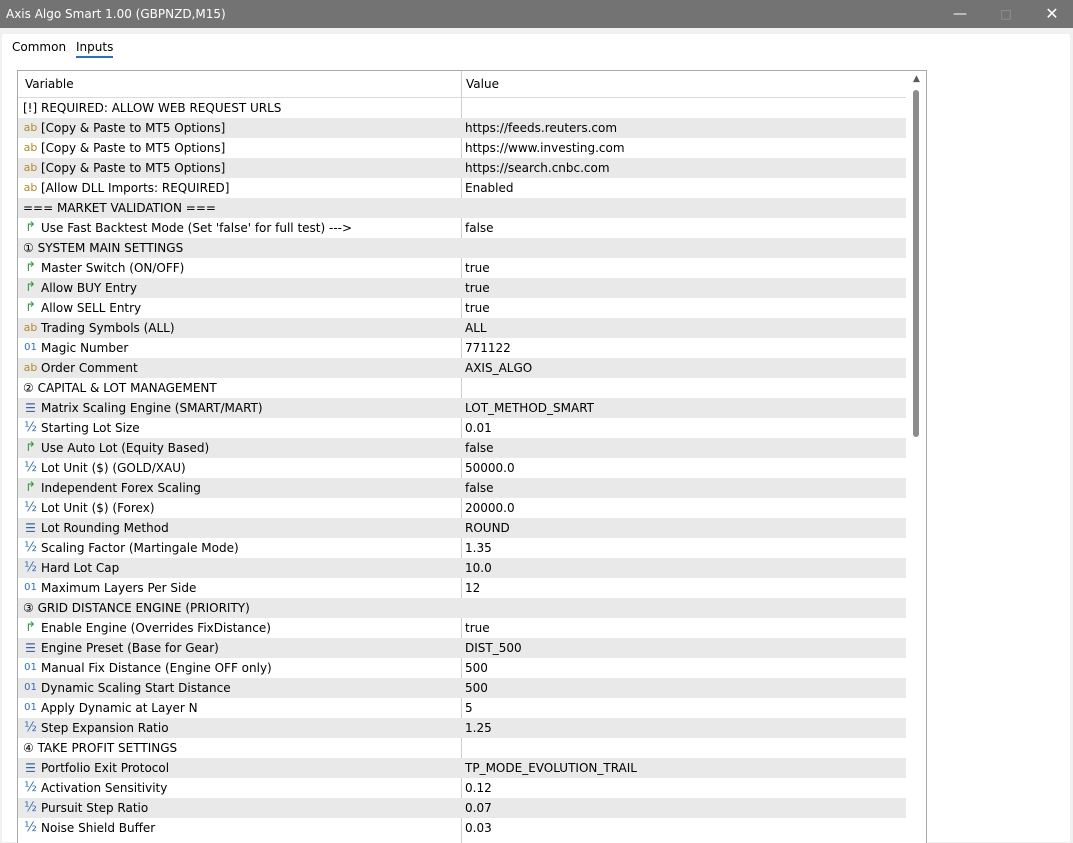 This screenshot has width=1073, height=843. What do you see at coordinates (685, 728) in the screenshot?
I see `value-cell: 1.25` at bounding box center [685, 728].